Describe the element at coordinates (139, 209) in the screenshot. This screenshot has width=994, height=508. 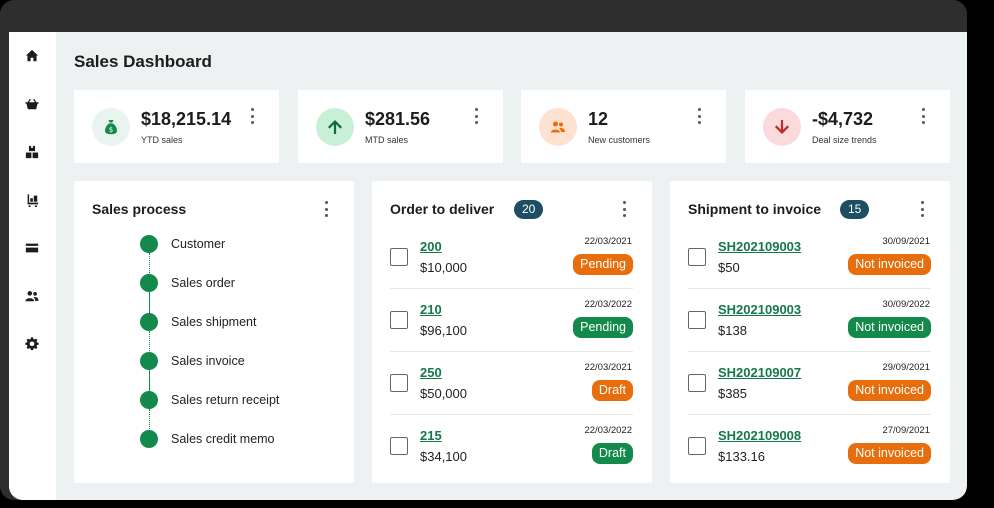
I see `panel-title: Sales process` at that location.